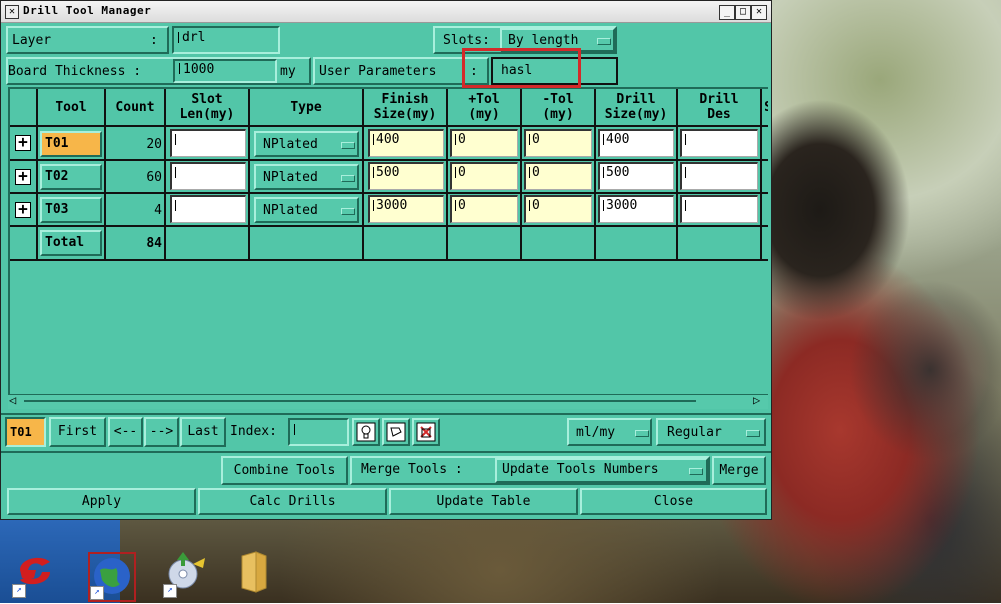 The width and height of the screenshot is (1001, 604). Describe the element at coordinates (75, 71) in the screenshot. I see `board-thickness-label: Board Thickness :` at that location.